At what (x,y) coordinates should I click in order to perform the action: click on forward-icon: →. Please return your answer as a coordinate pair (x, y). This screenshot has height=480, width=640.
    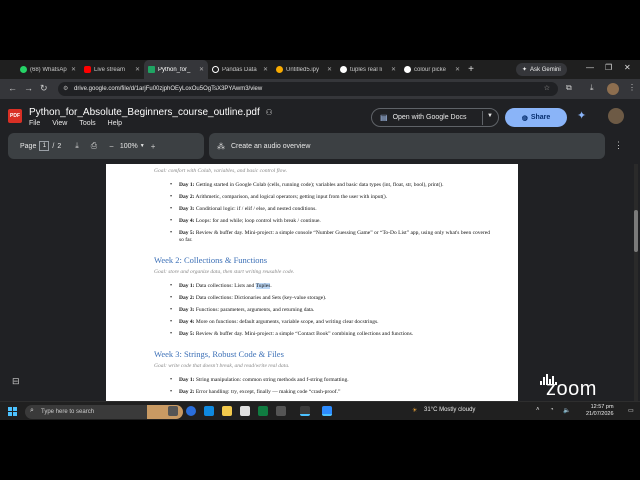
    Looking at the image, I should click on (28, 88).